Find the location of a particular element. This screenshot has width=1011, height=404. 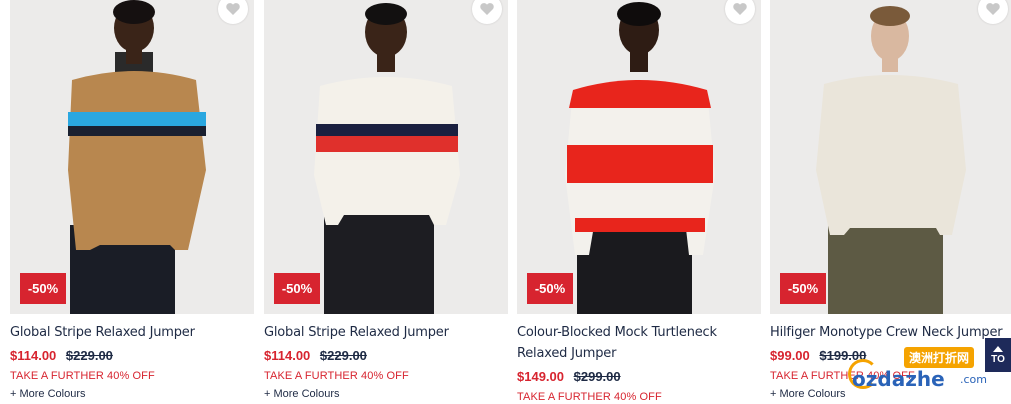

watermark: 澳洲打折网 ozdazhe .com is located at coordinates (898, 372).